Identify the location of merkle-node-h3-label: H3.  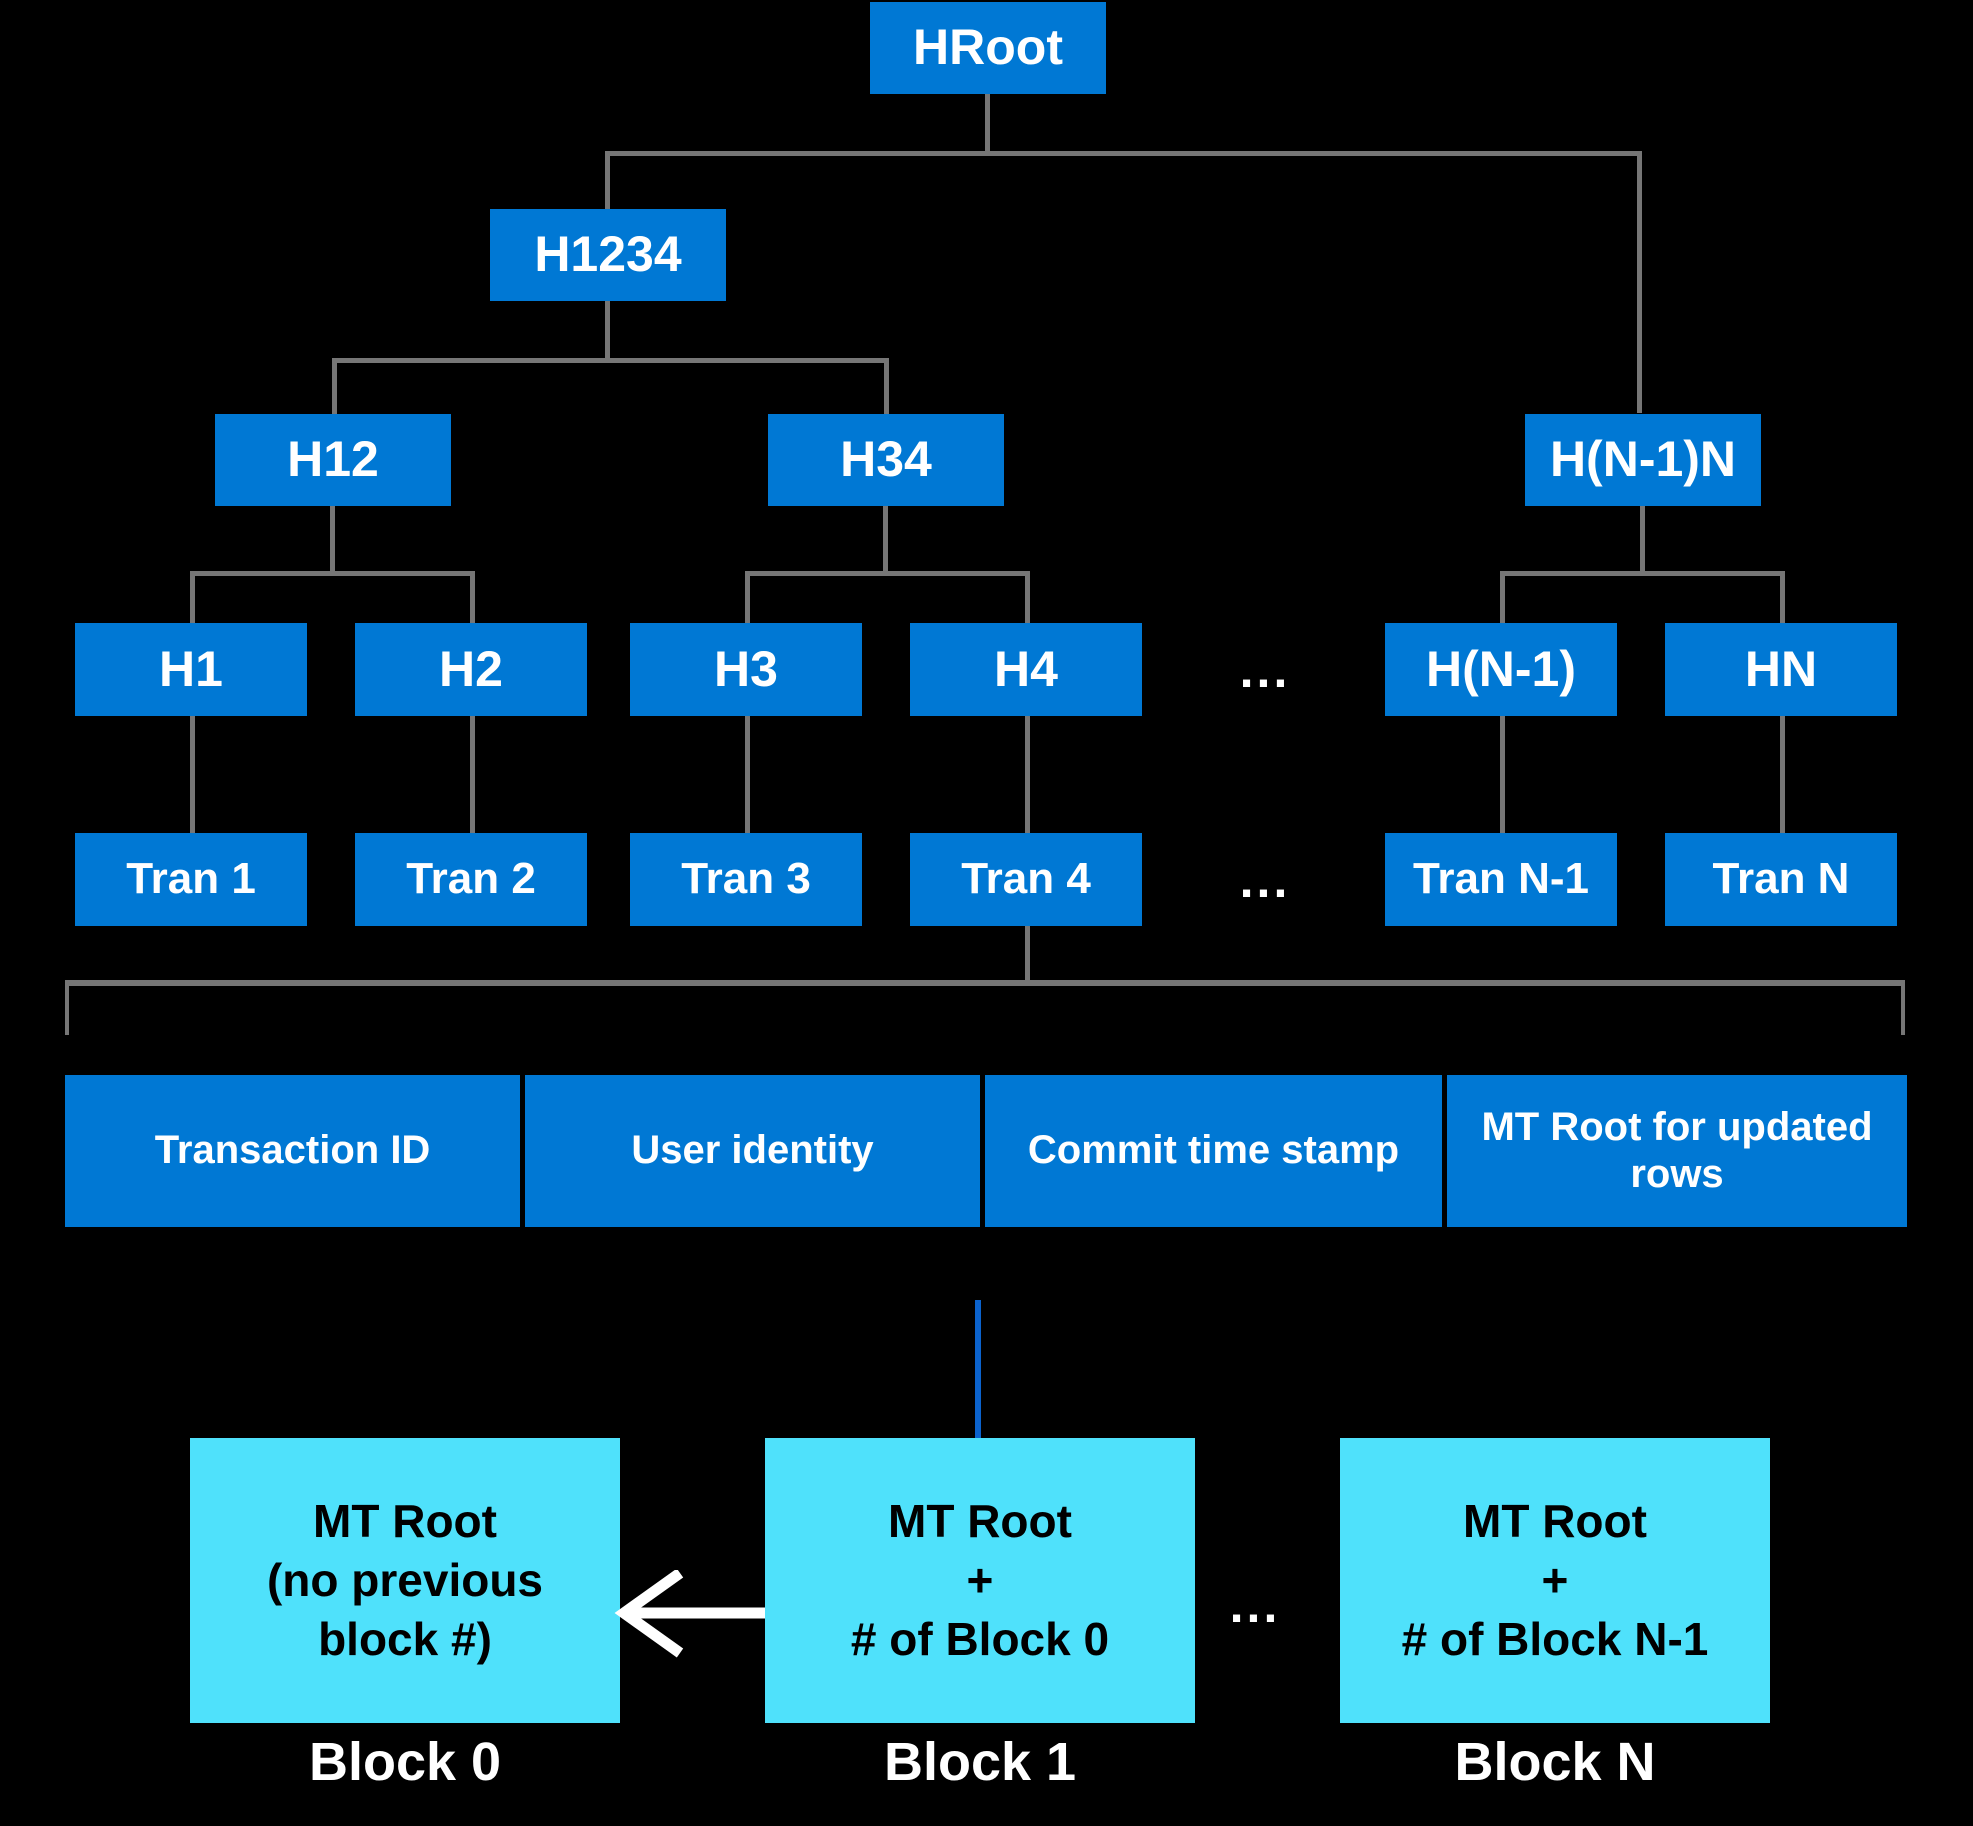
(746, 668).